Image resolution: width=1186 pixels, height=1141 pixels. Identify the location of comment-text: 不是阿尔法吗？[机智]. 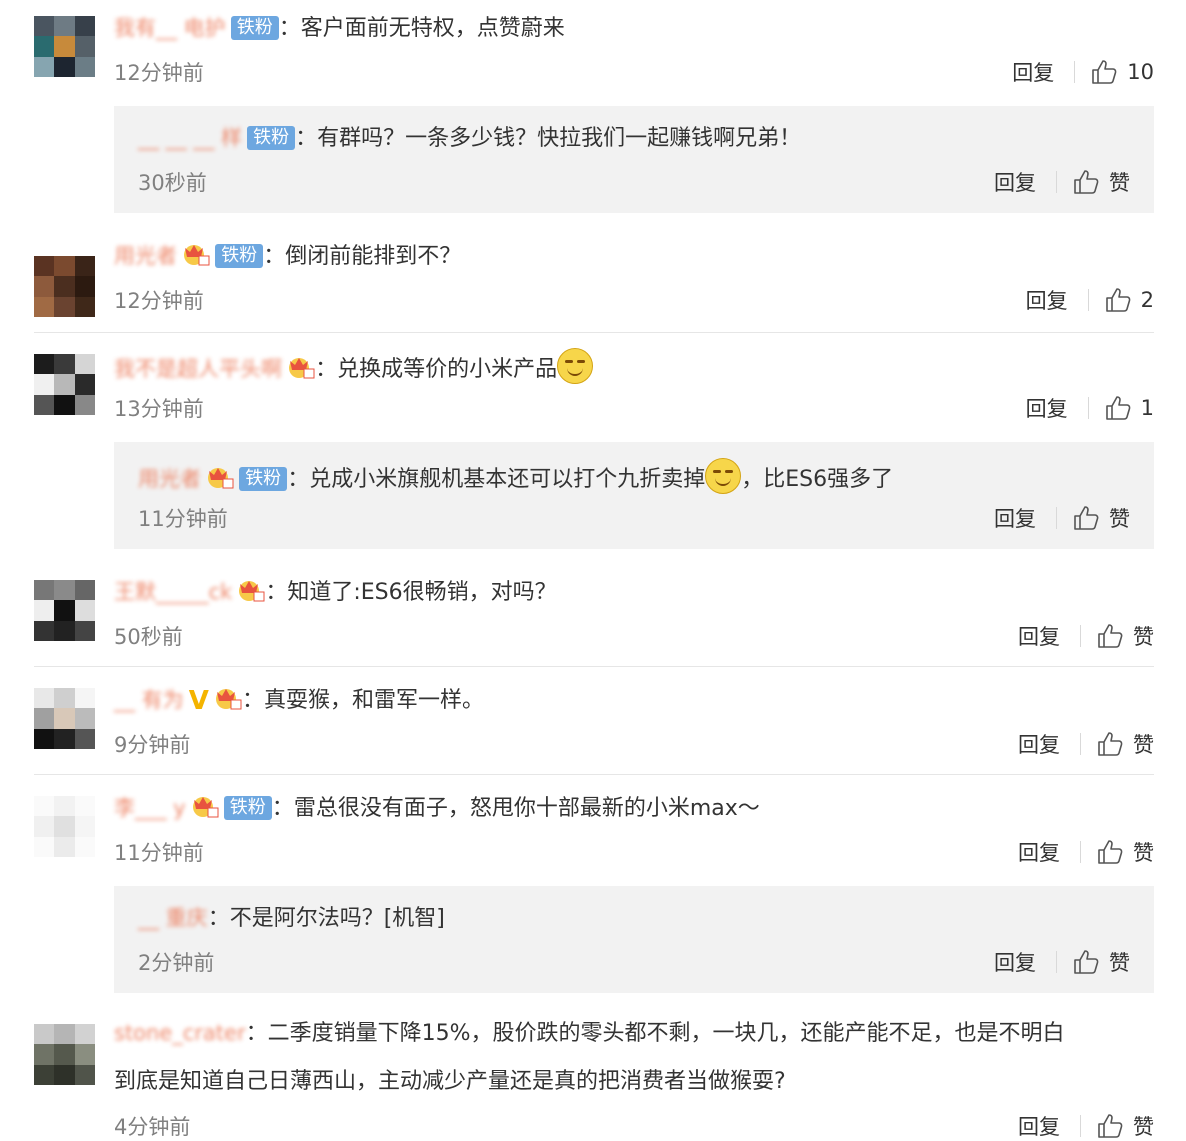
(337, 918).